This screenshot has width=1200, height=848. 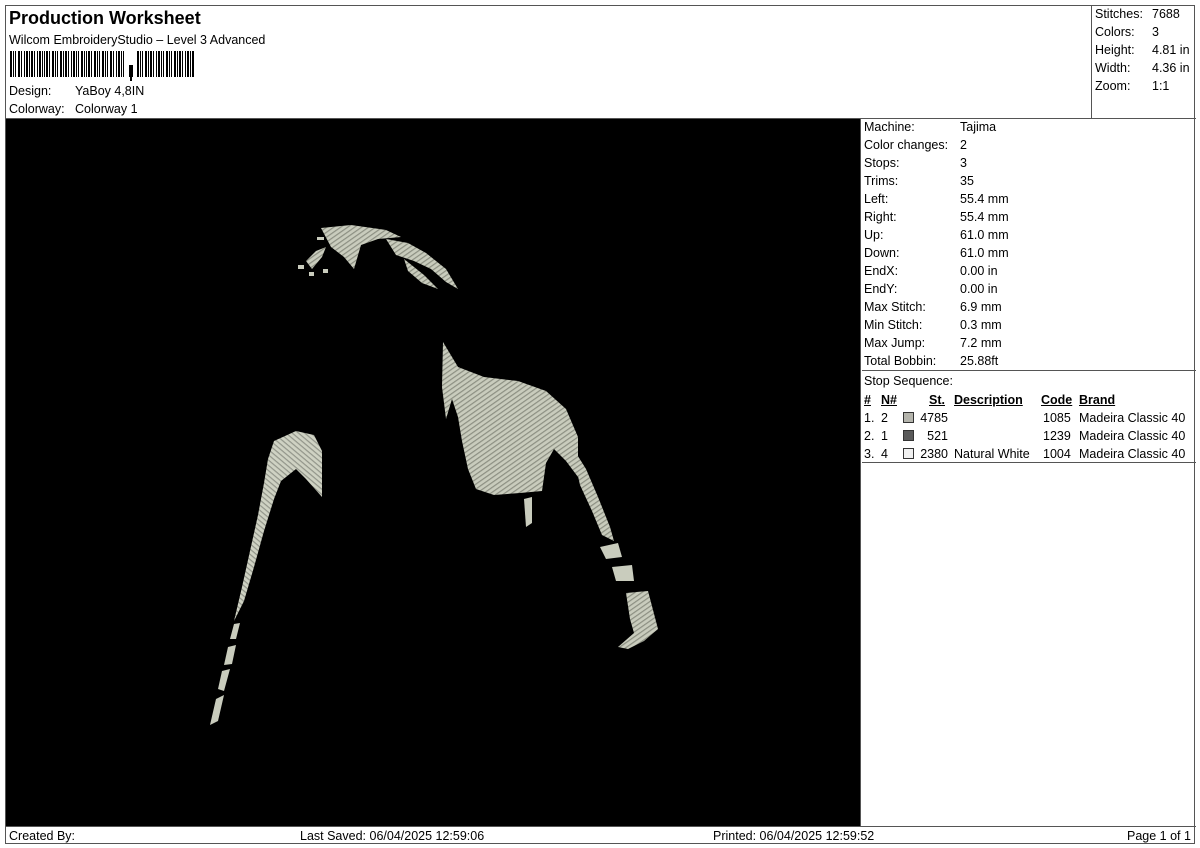 I want to click on zoom-label: Zoom:, so click(x=1113, y=86).